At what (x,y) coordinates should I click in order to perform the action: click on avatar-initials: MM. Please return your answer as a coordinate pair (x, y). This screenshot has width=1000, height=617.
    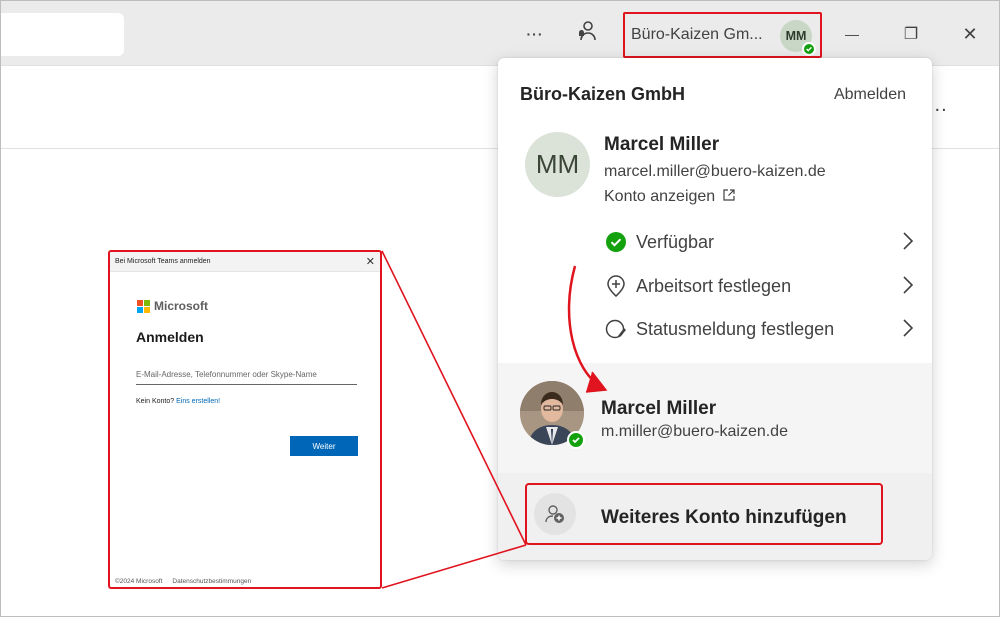
    Looking at the image, I should click on (796, 36).